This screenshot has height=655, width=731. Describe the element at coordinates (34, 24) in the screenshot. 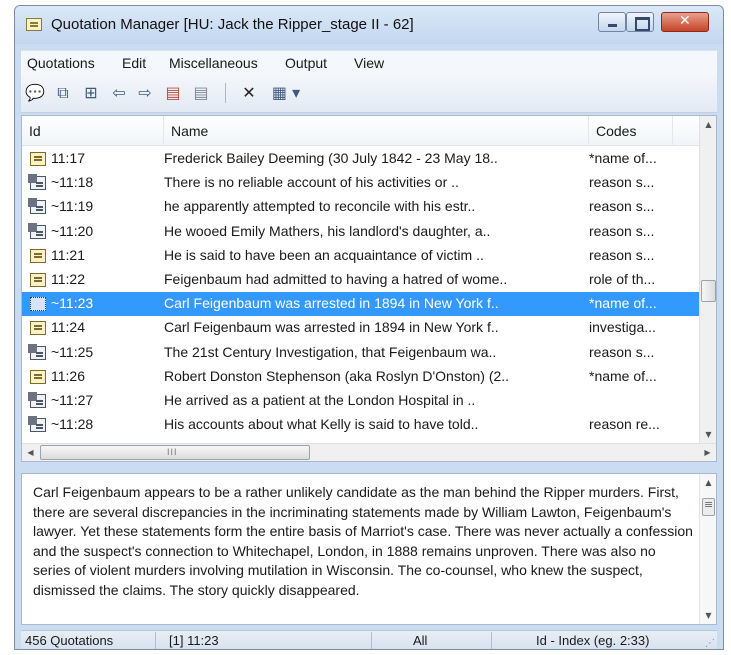

I see `quotation-app-icon` at that location.